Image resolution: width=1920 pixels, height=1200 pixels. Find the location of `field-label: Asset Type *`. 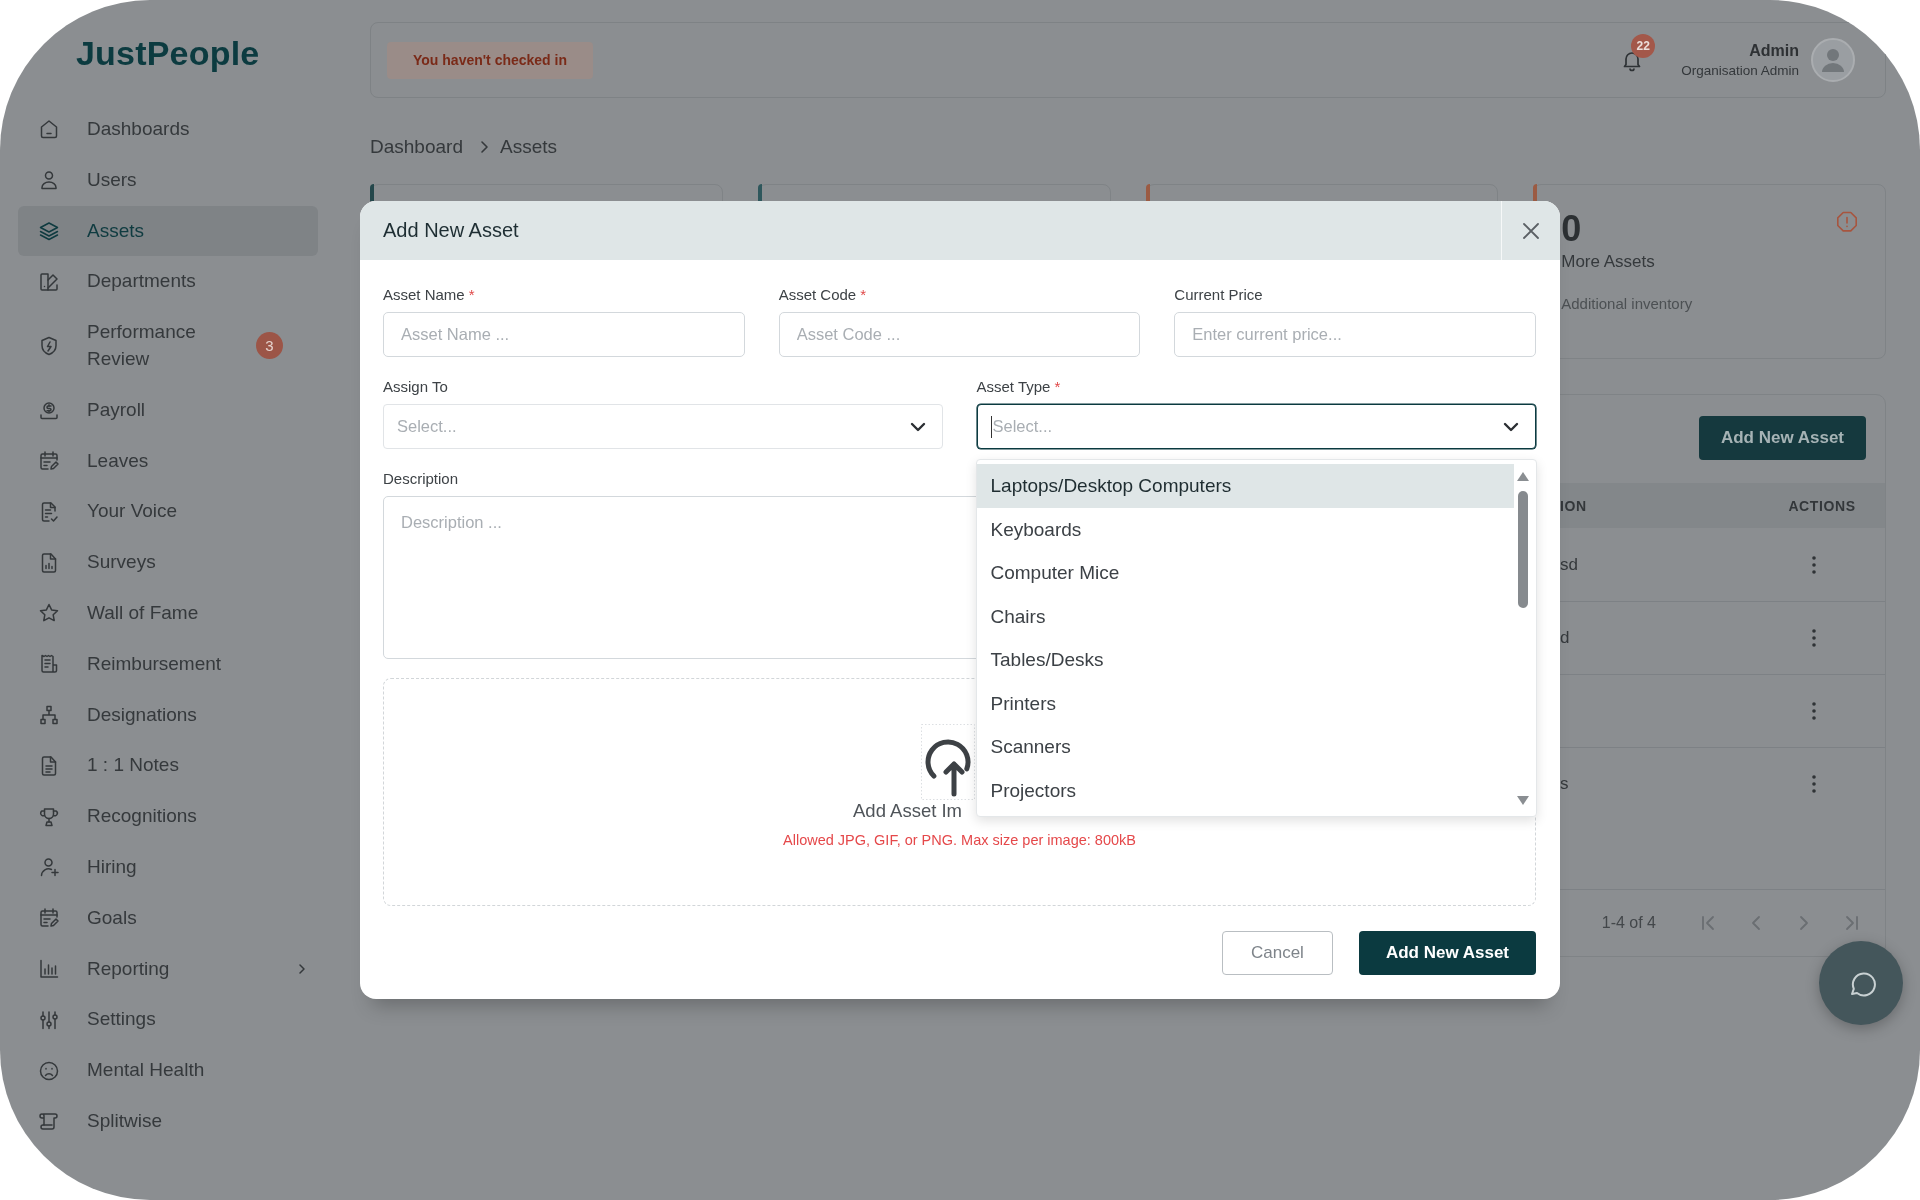

field-label: Asset Type * is located at coordinates (1018, 387).